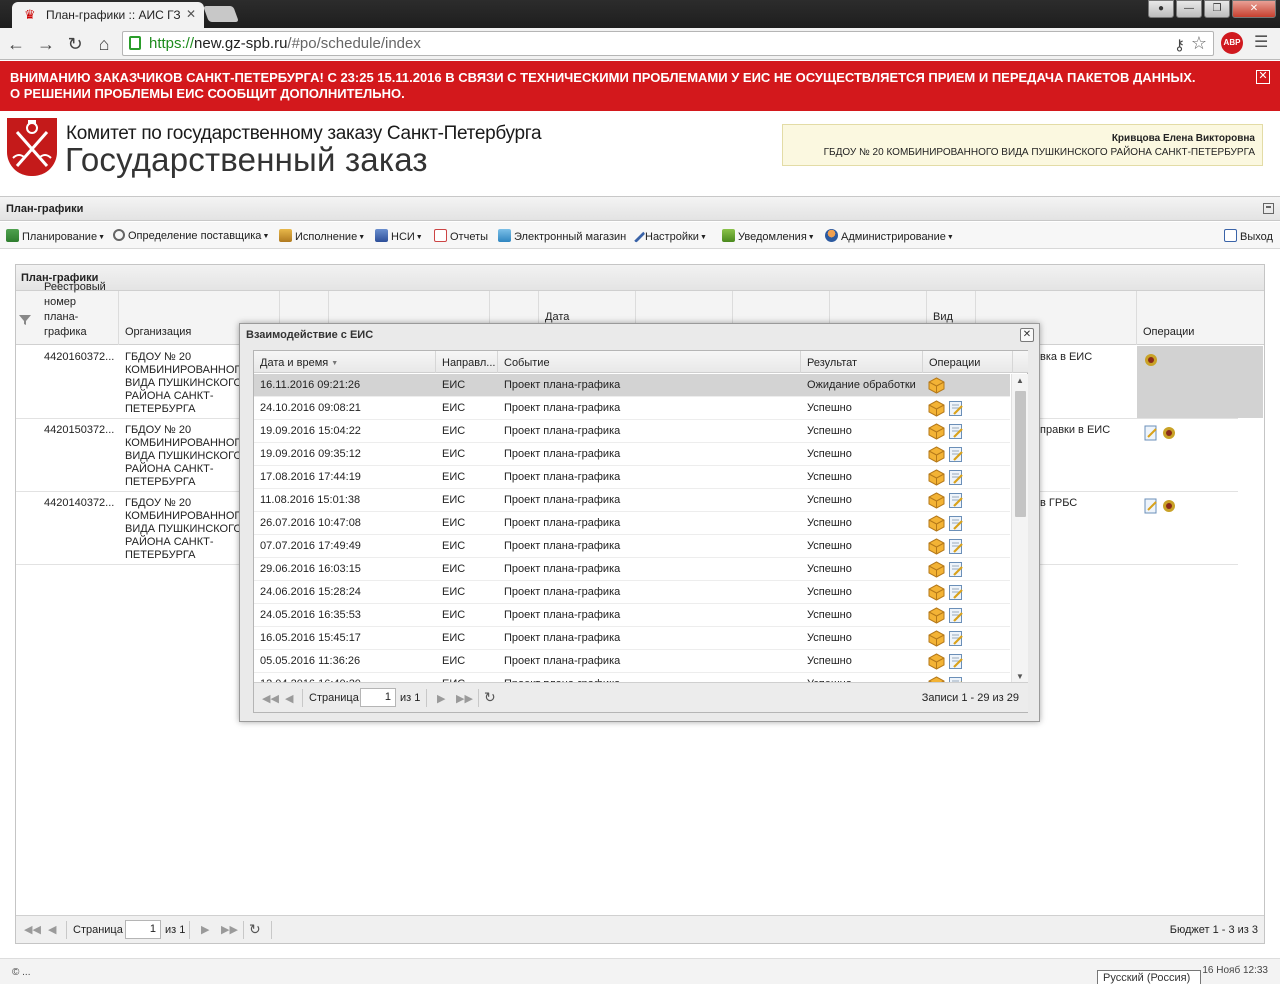 The width and height of the screenshot is (1280, 984). I want to click on col-datetime: Дата и время ▼, so click(345, 362).